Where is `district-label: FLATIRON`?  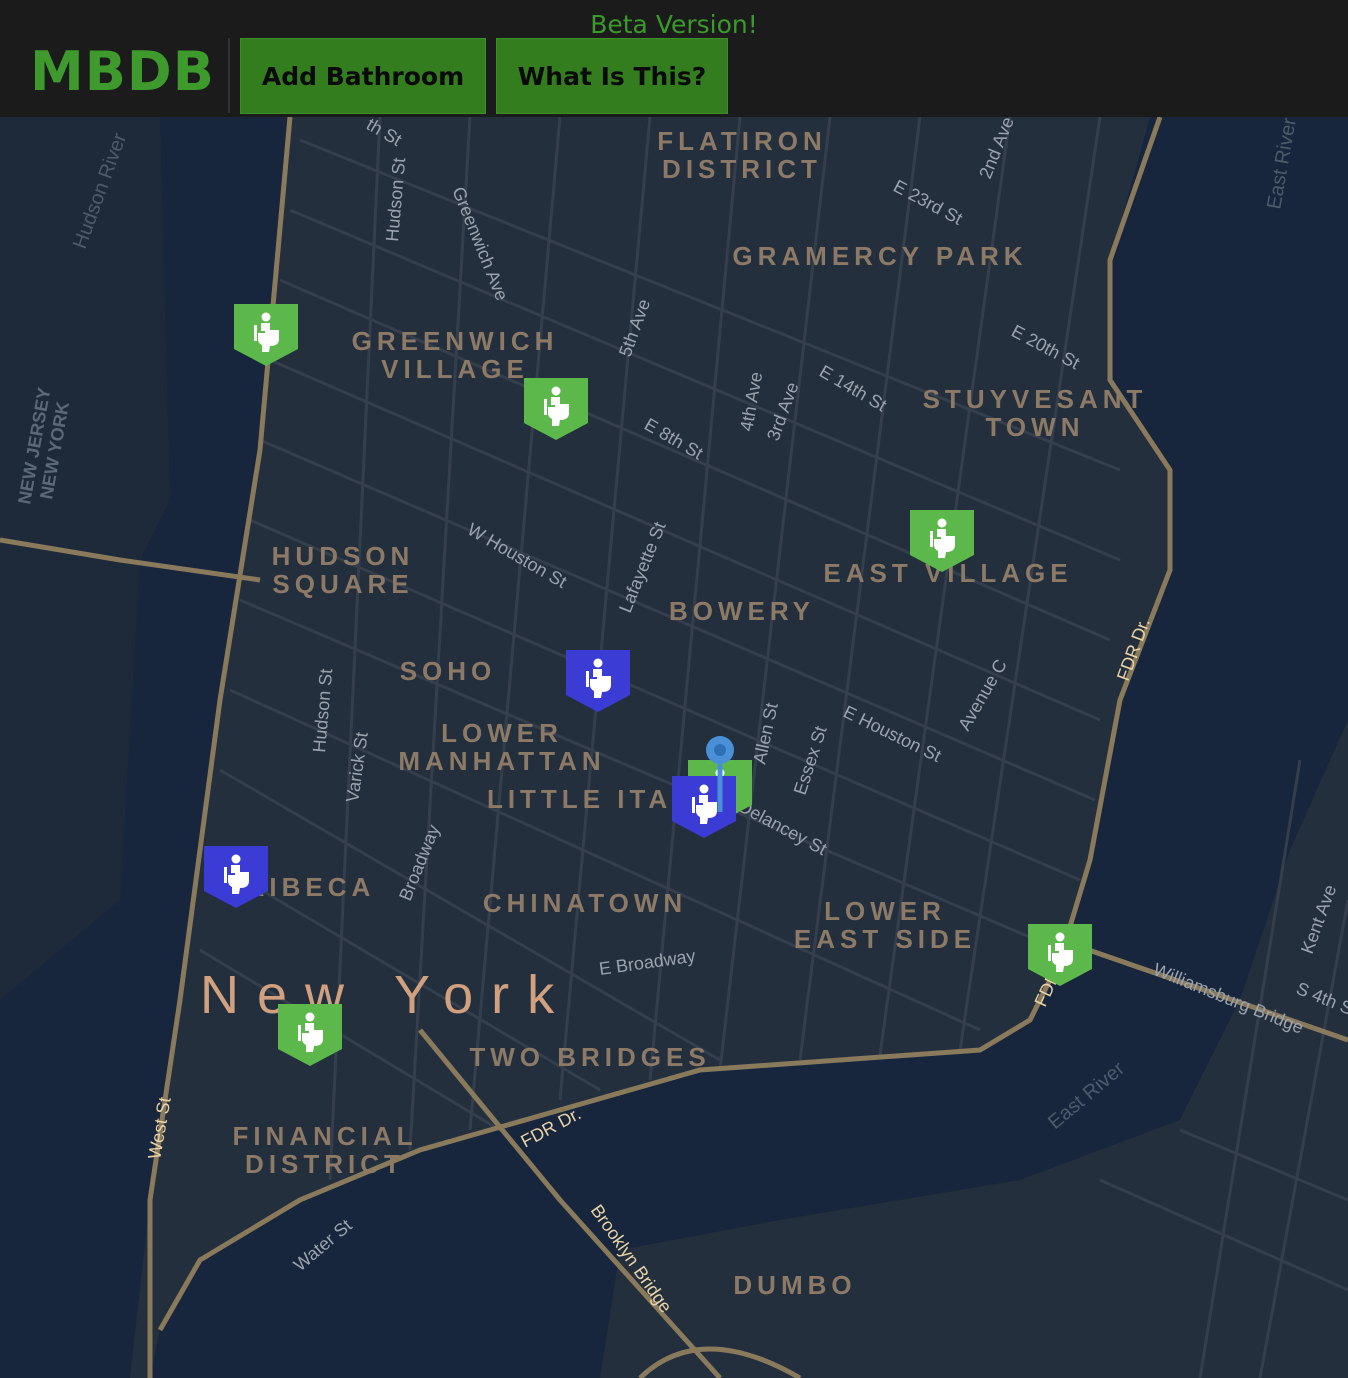 district-label: FLATIRON is located at coordinates (742, 141).